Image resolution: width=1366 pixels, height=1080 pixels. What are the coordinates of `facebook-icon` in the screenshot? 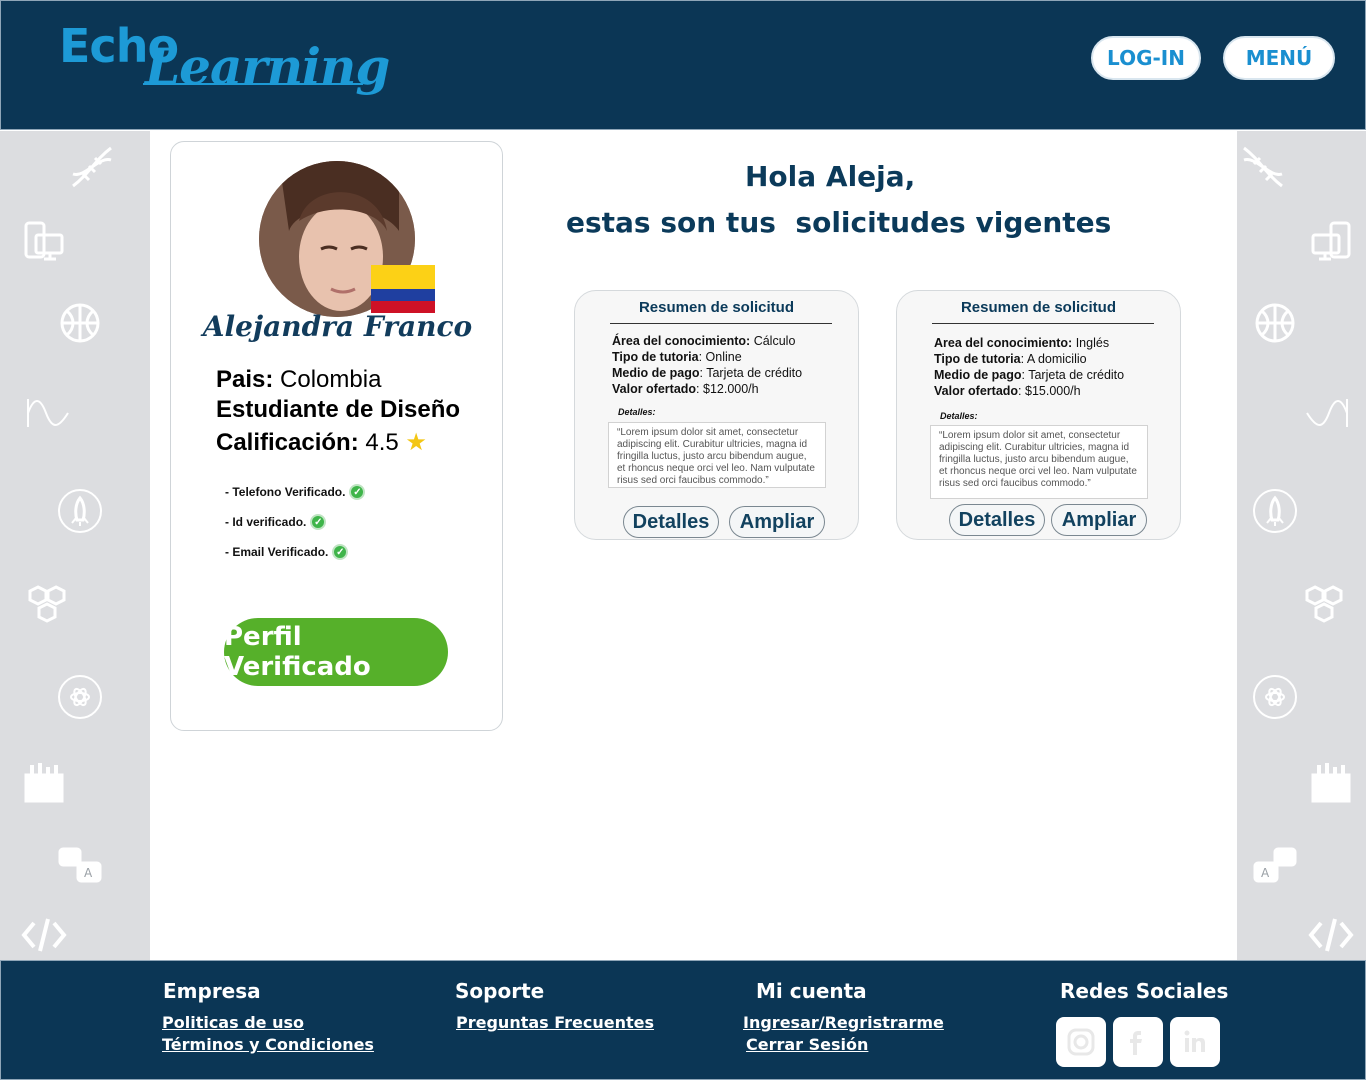 It's located at (1138, 1042).